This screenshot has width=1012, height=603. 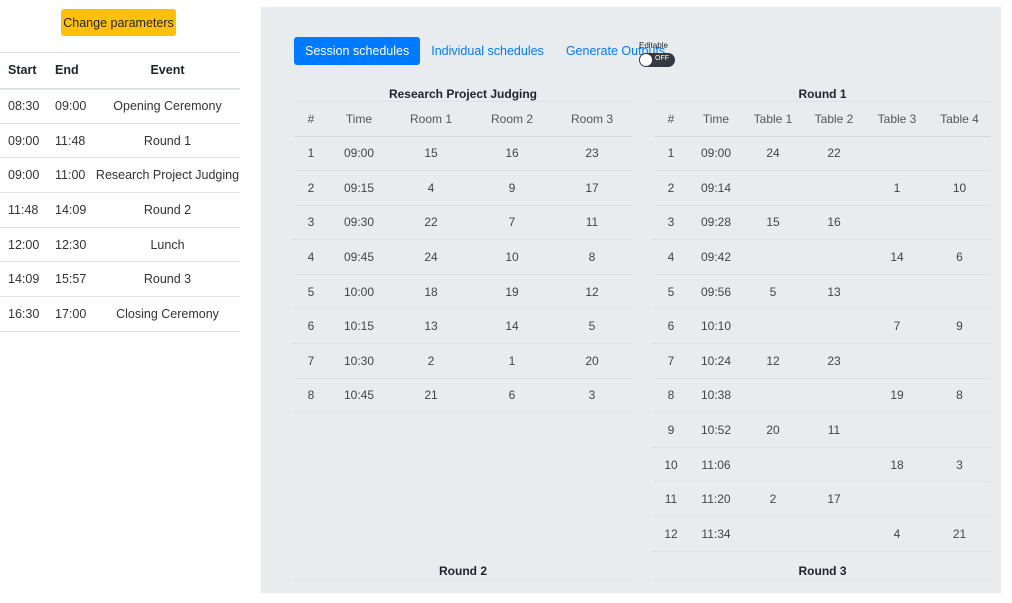 What do you see at coordinates (359, 257) in the screenshot?
I see `judging-cell: 09:45` at bounding box center [359, 257].